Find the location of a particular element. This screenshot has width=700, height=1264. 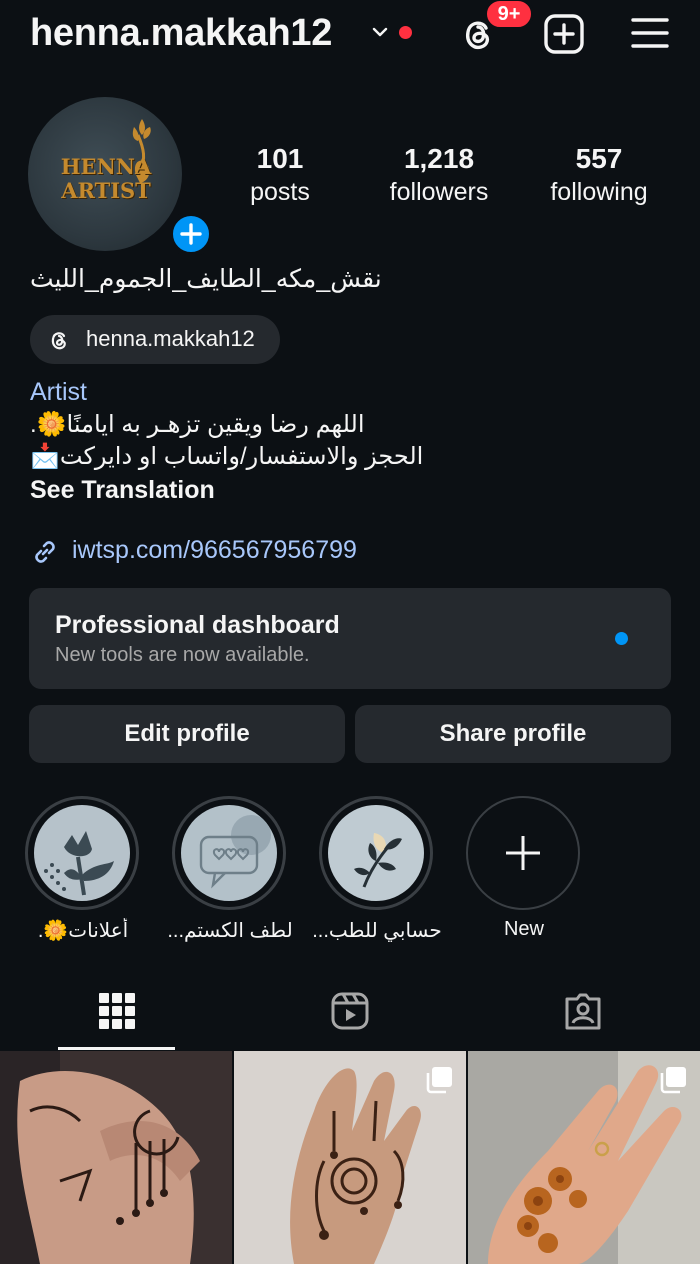

highlight-label: أعلانات🌼. is located at coordinates (83, 931).